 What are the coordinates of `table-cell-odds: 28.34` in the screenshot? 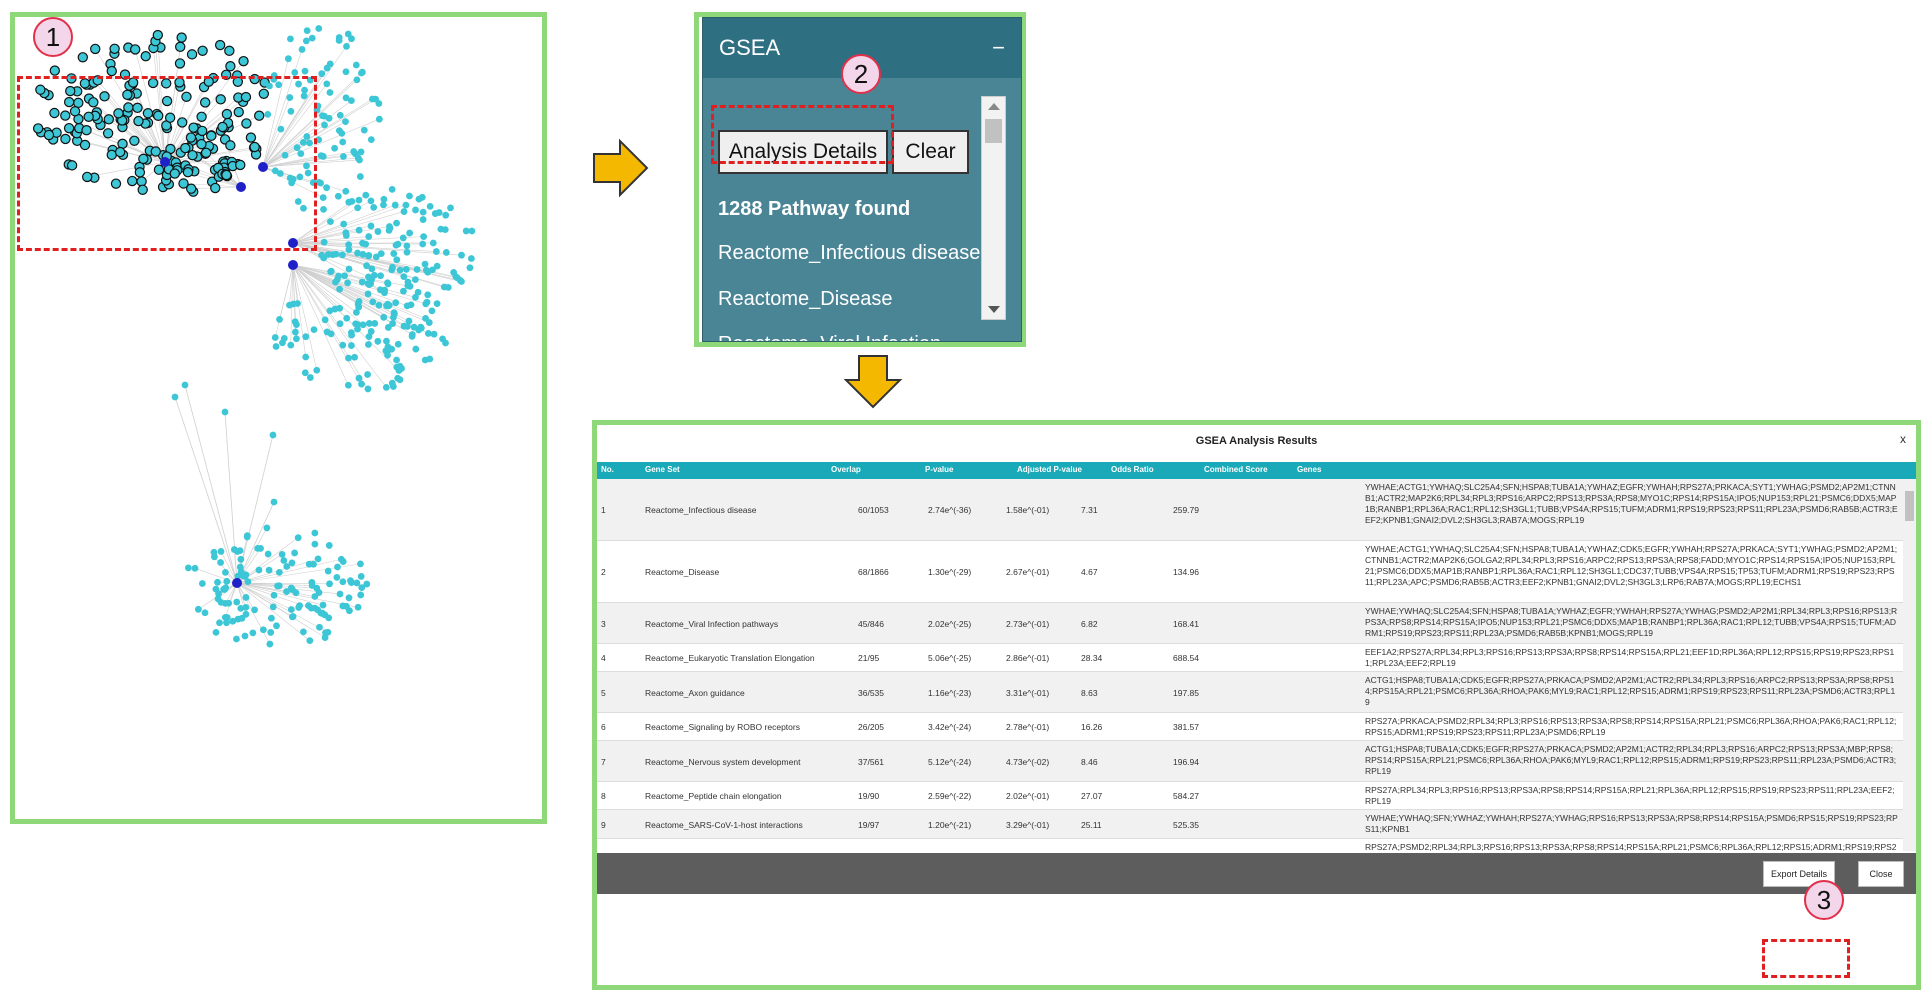 It's located at (1092, 658).